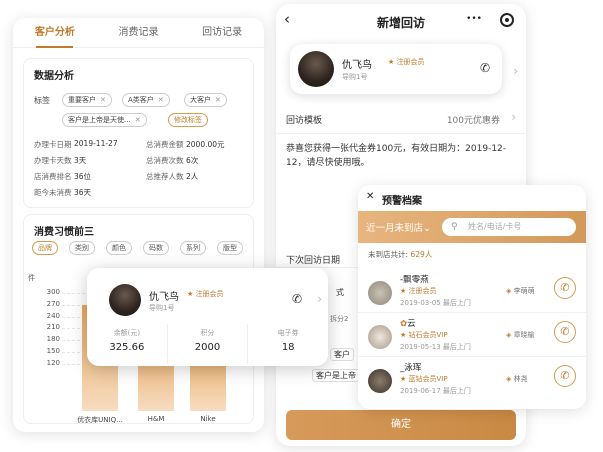  I want to click on guide-name: 林尧, so click(520, 379).